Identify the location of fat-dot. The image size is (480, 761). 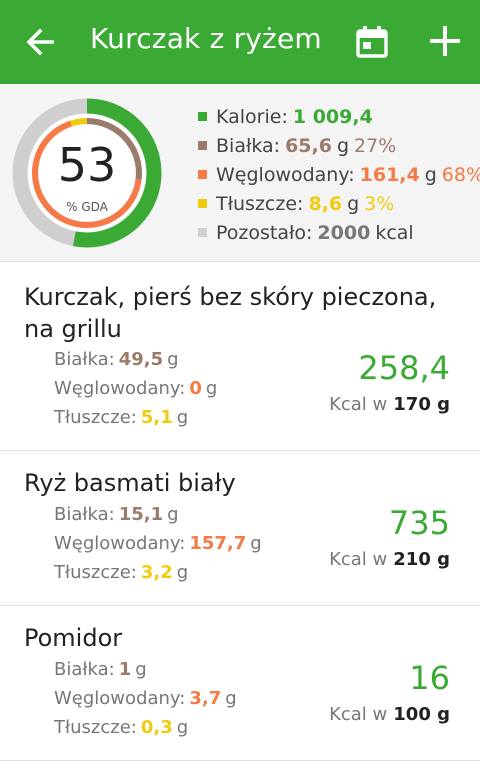
(202, 203).